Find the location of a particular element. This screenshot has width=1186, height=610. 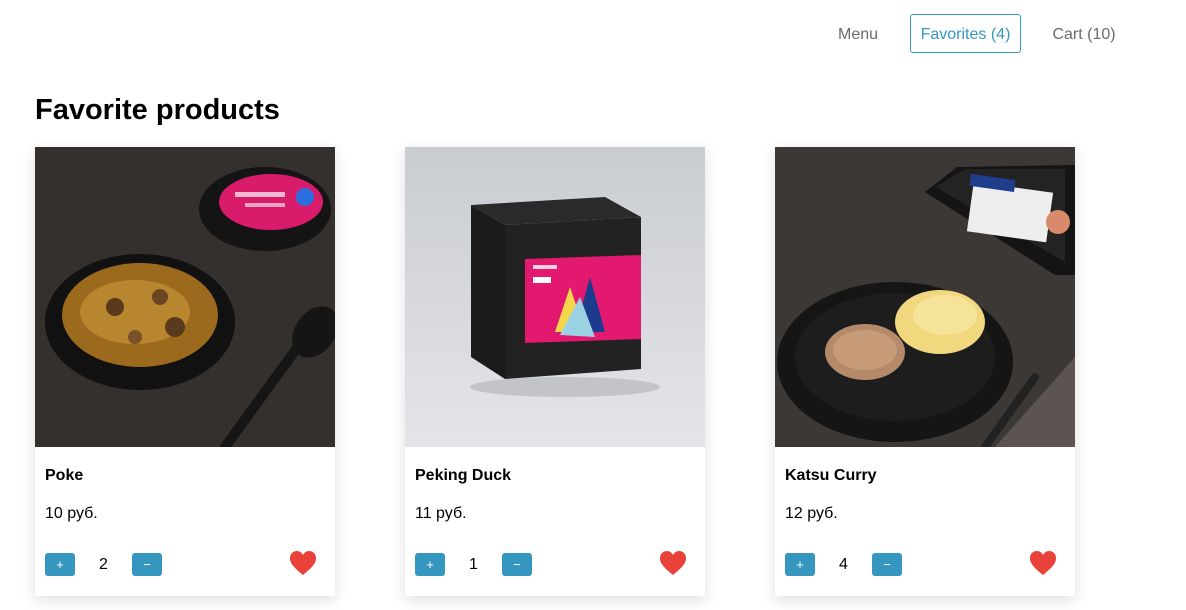

quantity-value: 2 is located at coordinates (103, 564).